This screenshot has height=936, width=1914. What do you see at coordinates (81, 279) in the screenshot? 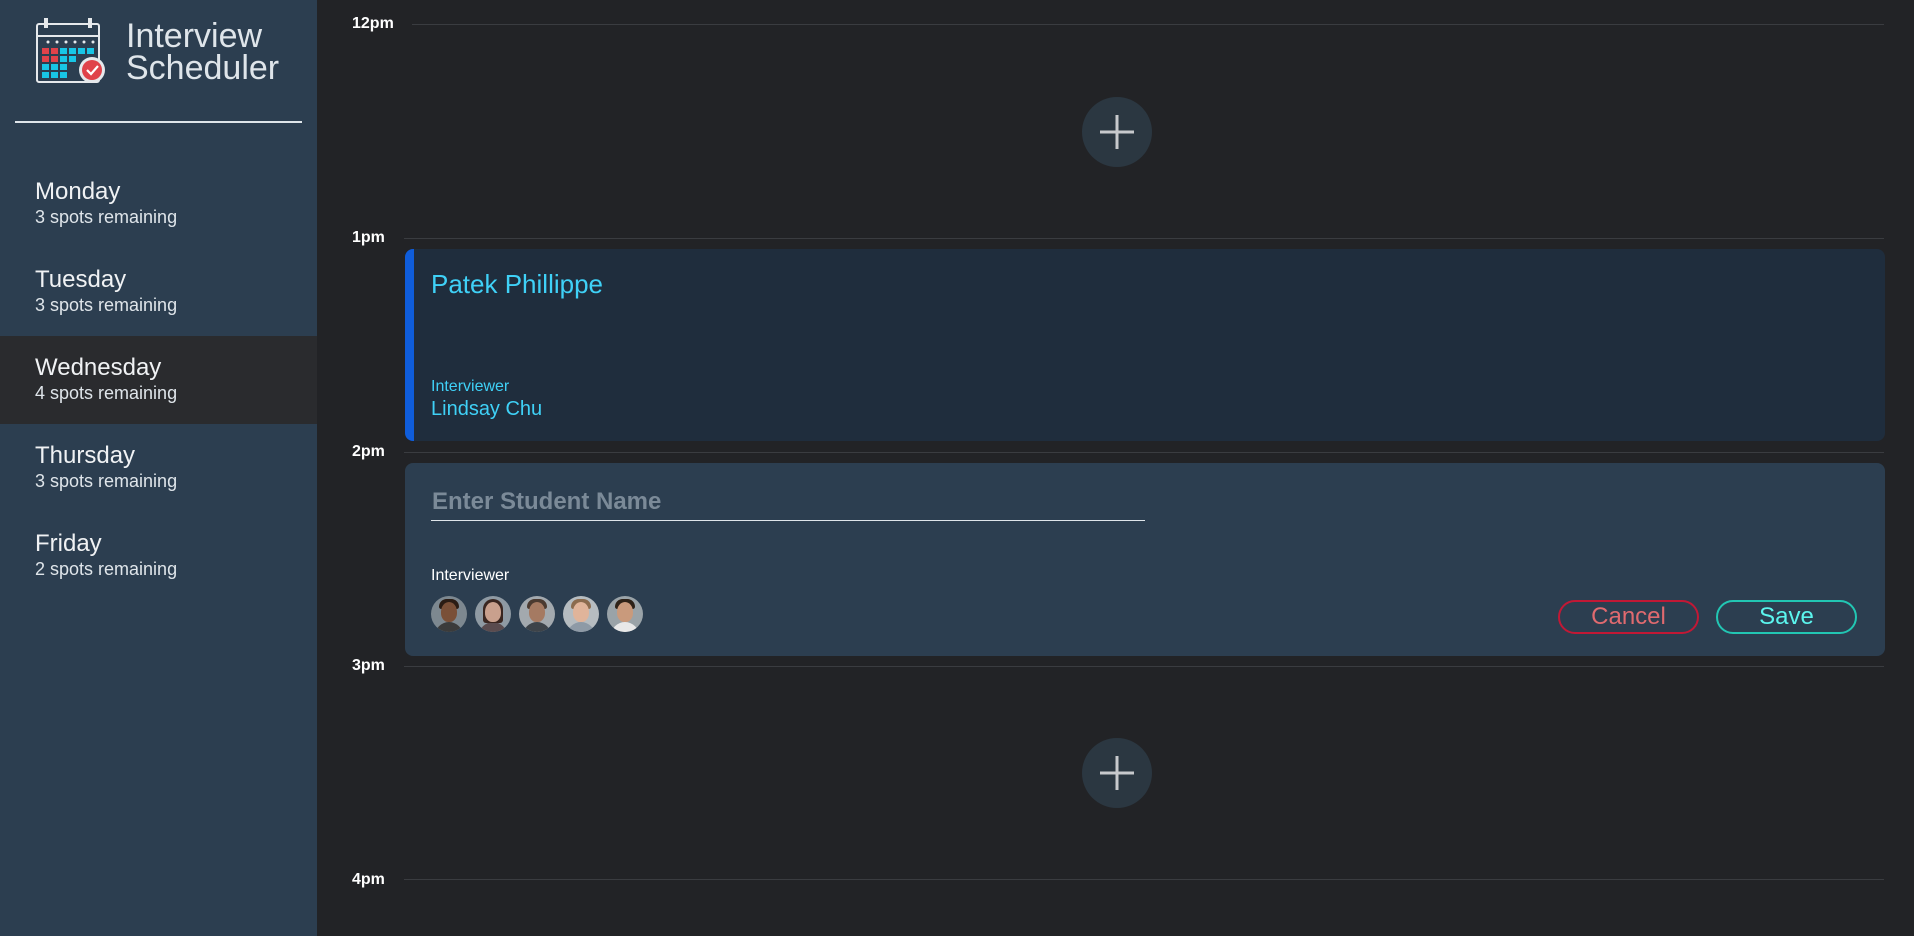
I see `day-name: Tuesday` at bounding box center [81, 279].